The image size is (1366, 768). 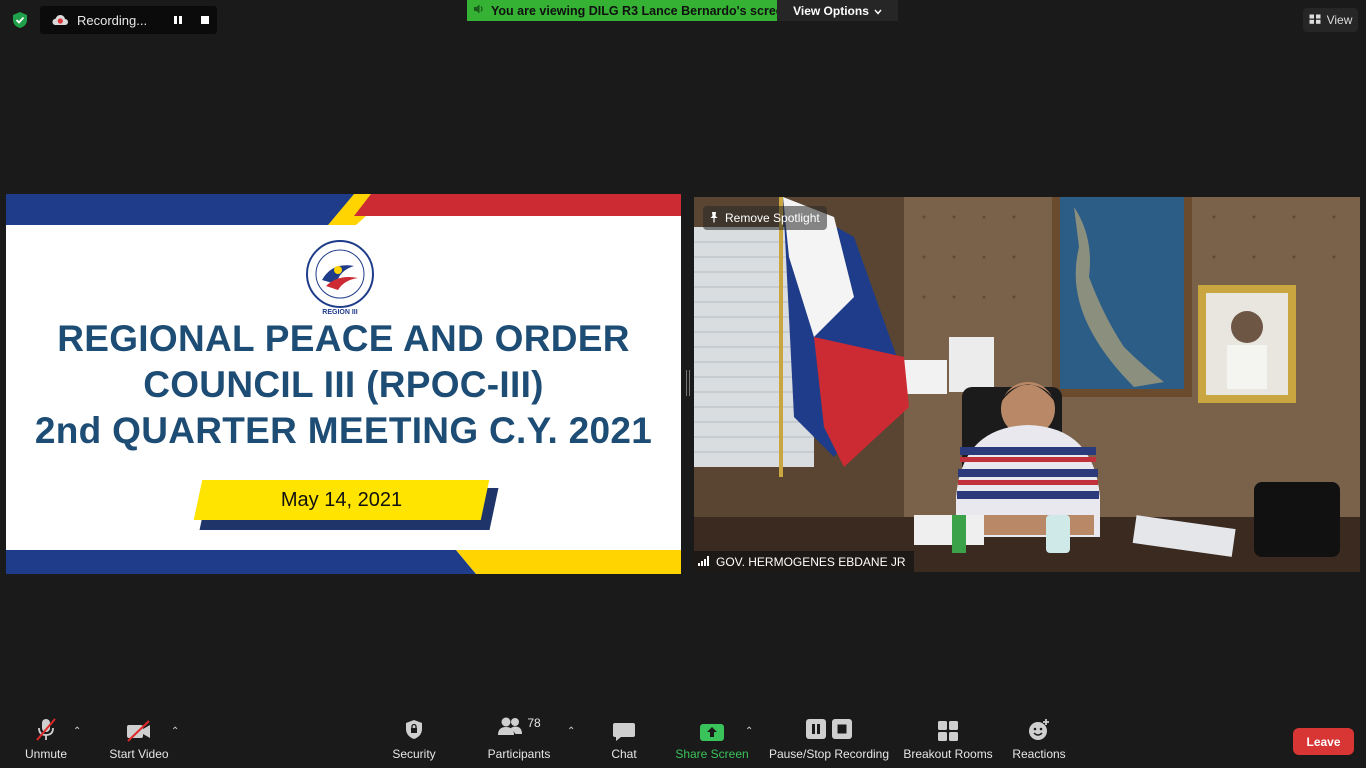 What do you see at coordinates (60, 20) in the screenshot?
I see `cloud-recording-icon` at bounding box center [60, 20].